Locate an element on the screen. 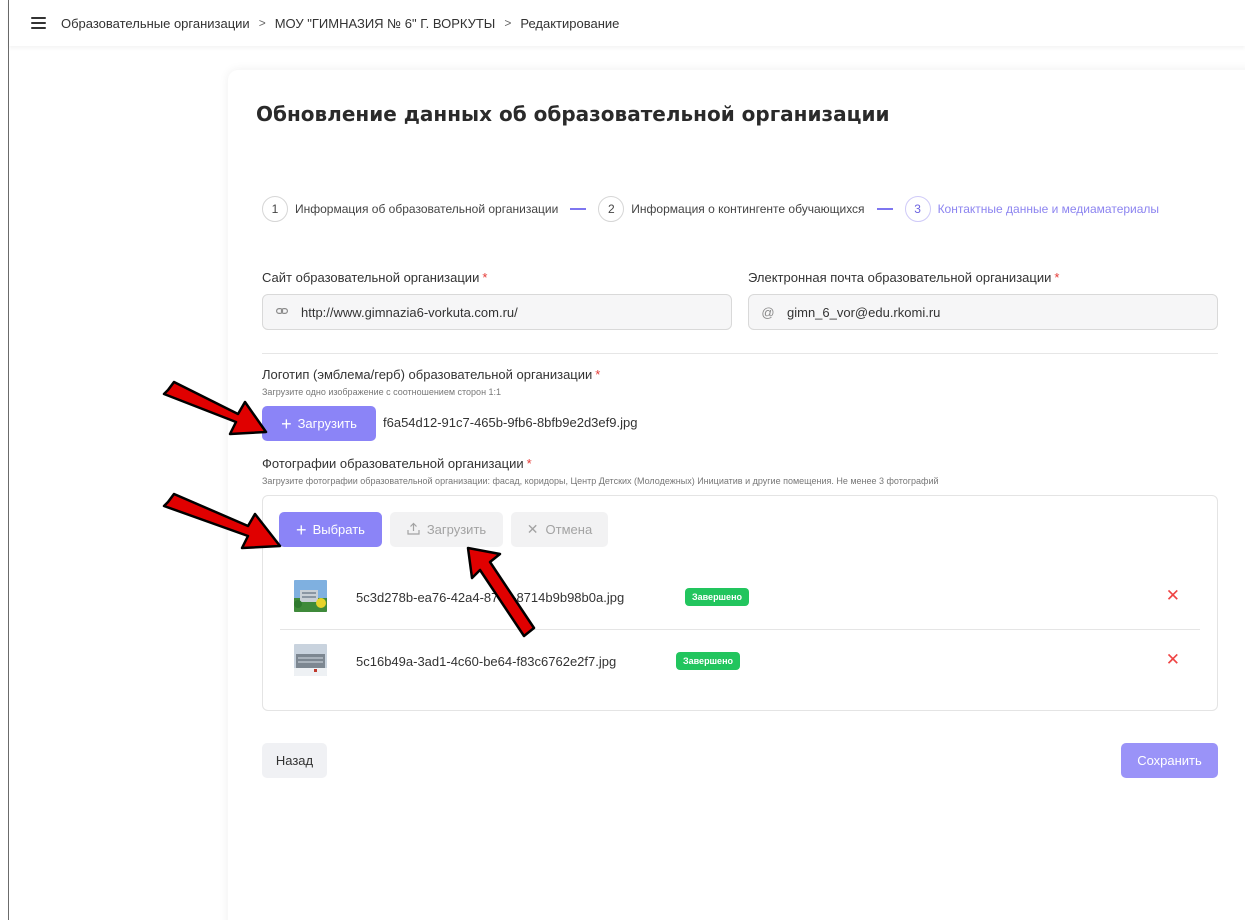  choose-button: + Выбрать is located at coordinates (330, 529).